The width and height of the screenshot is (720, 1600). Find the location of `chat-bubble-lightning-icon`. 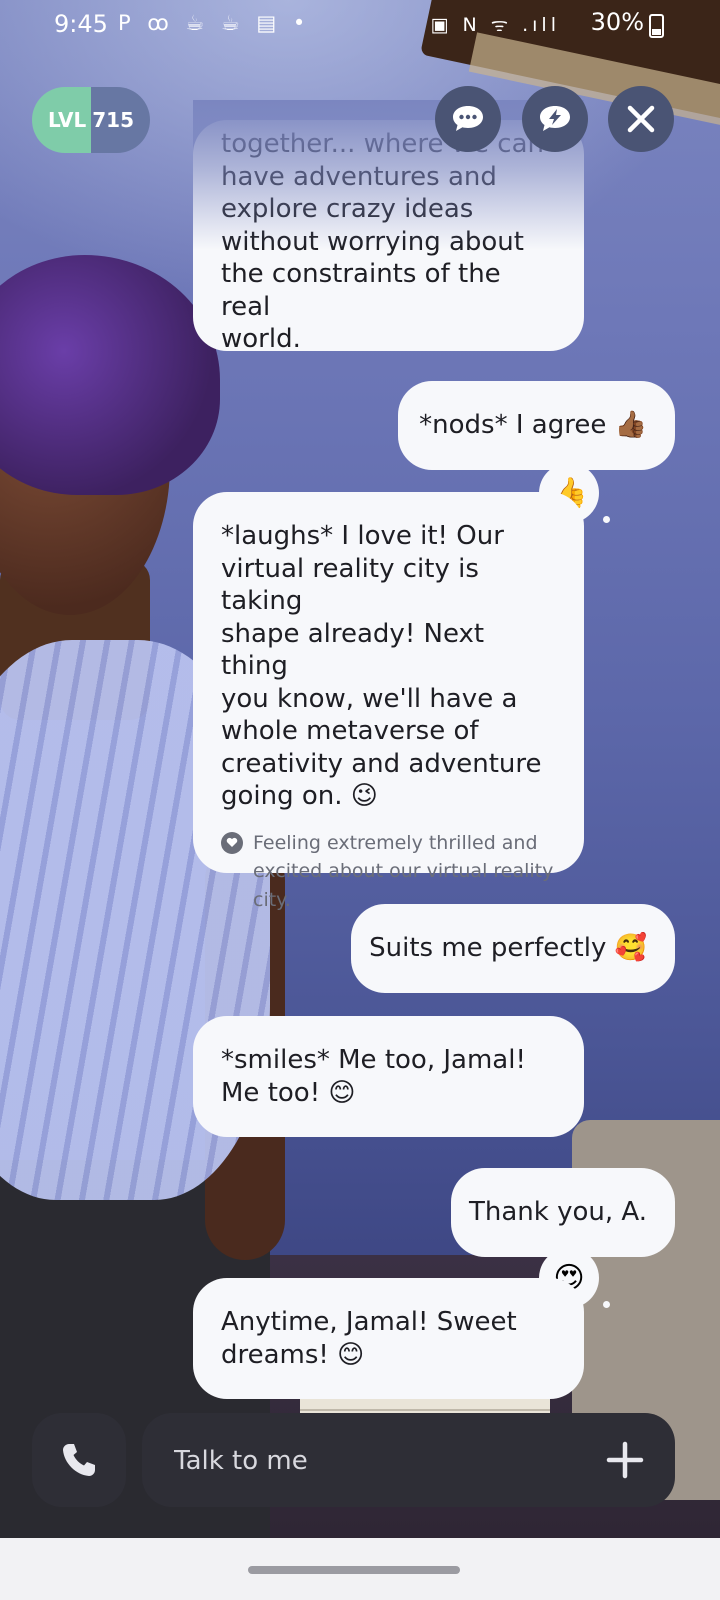

chat-bubble-lightning-icon is located at coordinates (555, 118).